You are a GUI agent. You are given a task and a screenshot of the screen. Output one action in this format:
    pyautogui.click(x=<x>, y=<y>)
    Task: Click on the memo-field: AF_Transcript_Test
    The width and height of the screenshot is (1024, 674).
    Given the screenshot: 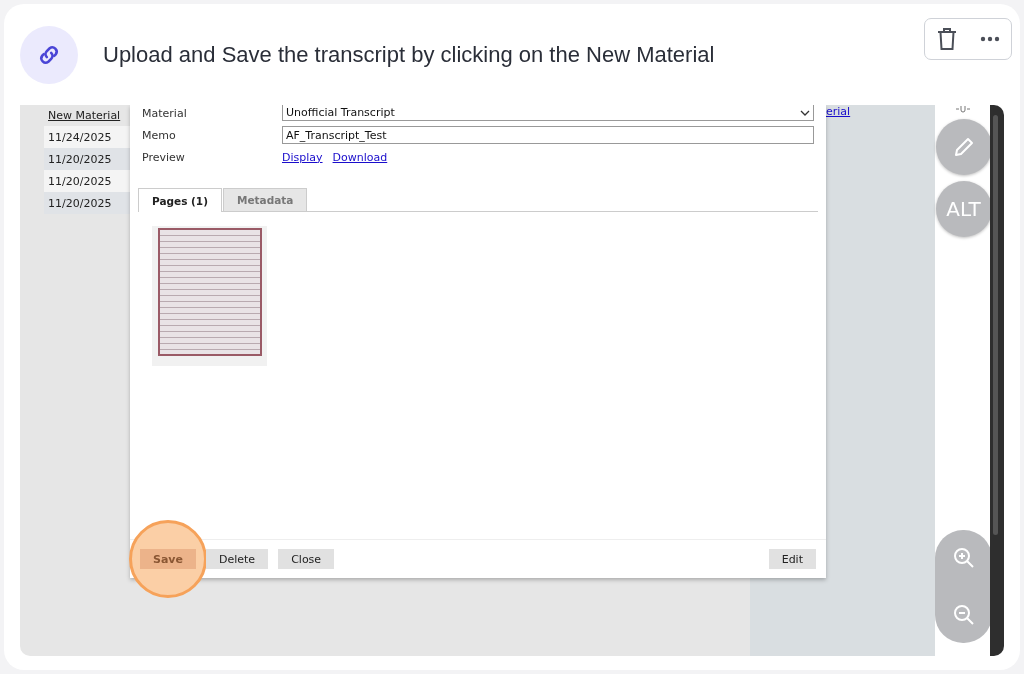 What is the action you would take?
    pyautogui.click(x=548, y=135)
    